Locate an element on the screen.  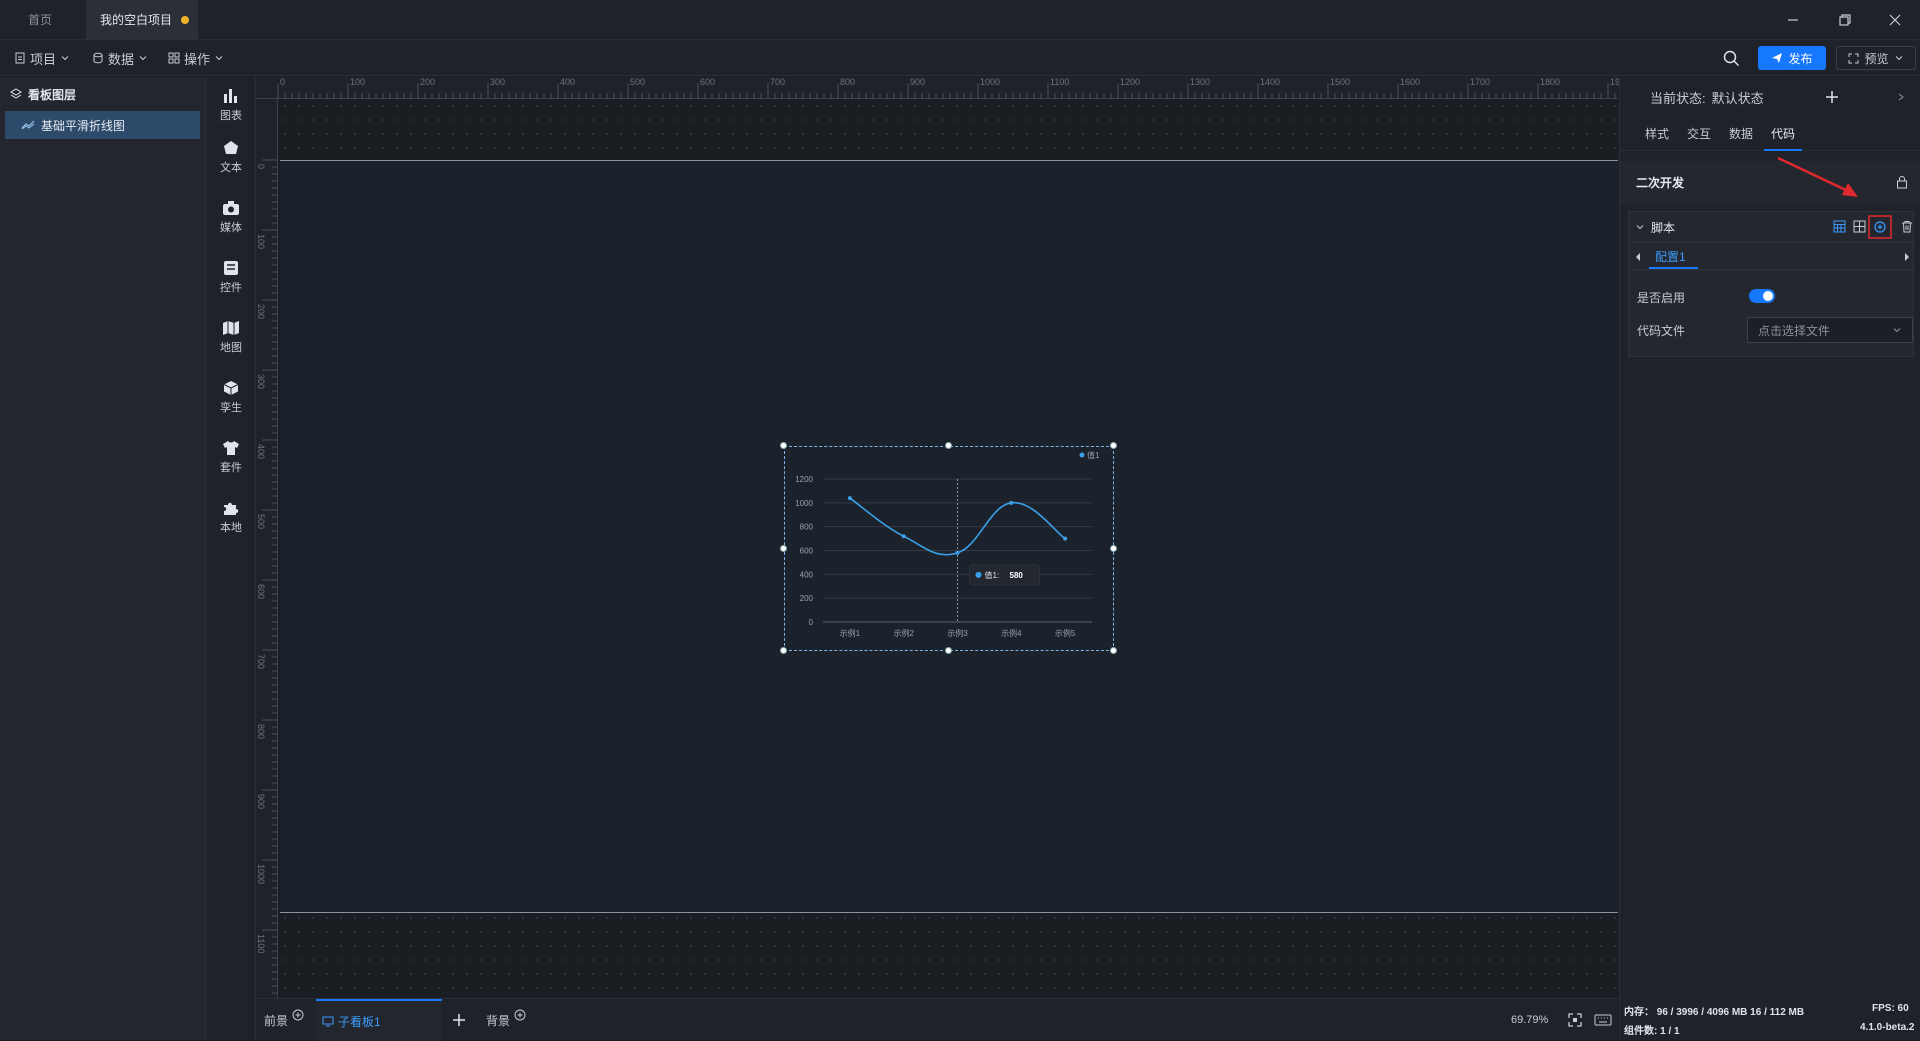
close-icon is located at coordinates (1895, 20).